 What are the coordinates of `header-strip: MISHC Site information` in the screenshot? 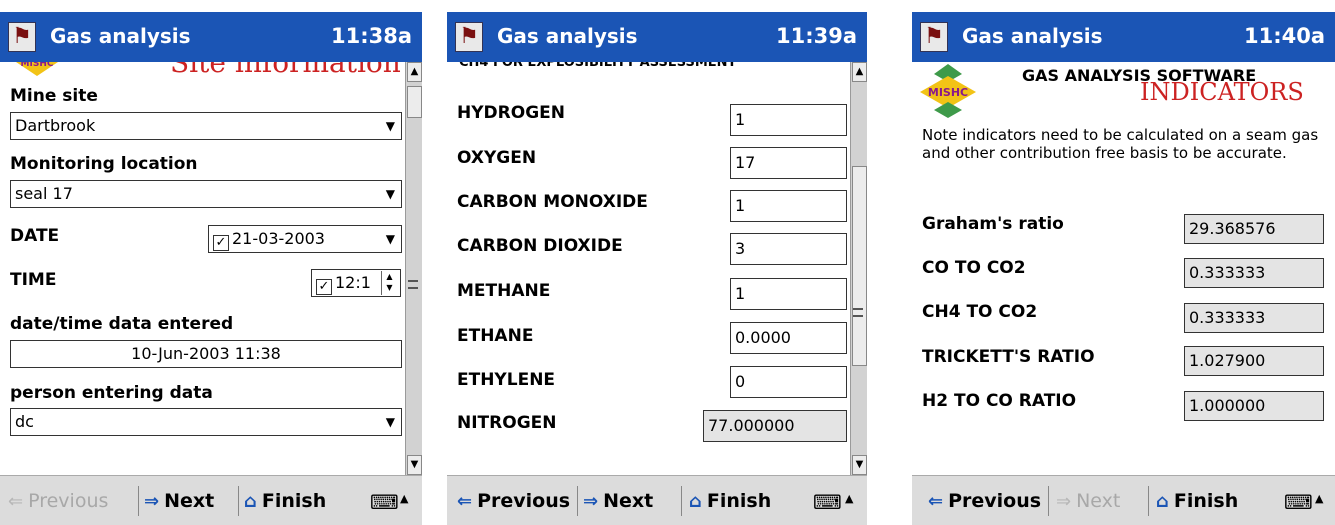 It's located at (202, 70).